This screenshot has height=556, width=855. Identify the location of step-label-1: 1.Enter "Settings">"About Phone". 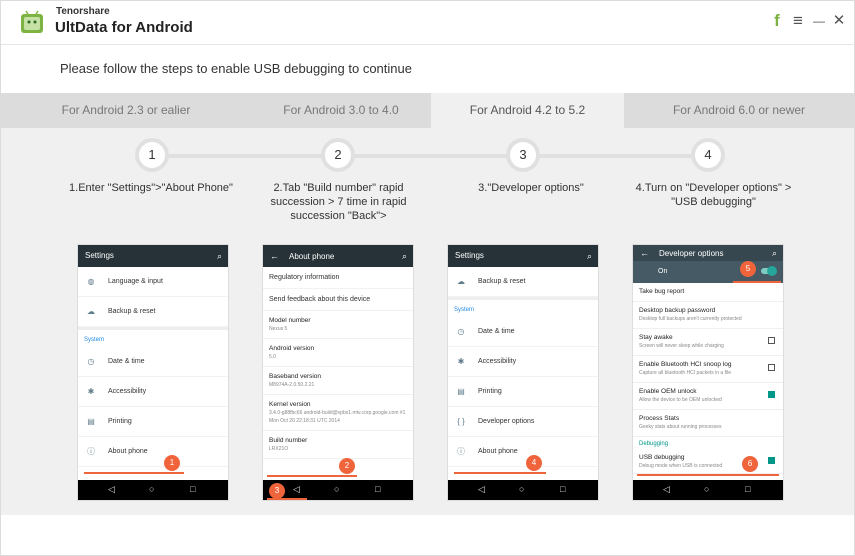
(151, 188).